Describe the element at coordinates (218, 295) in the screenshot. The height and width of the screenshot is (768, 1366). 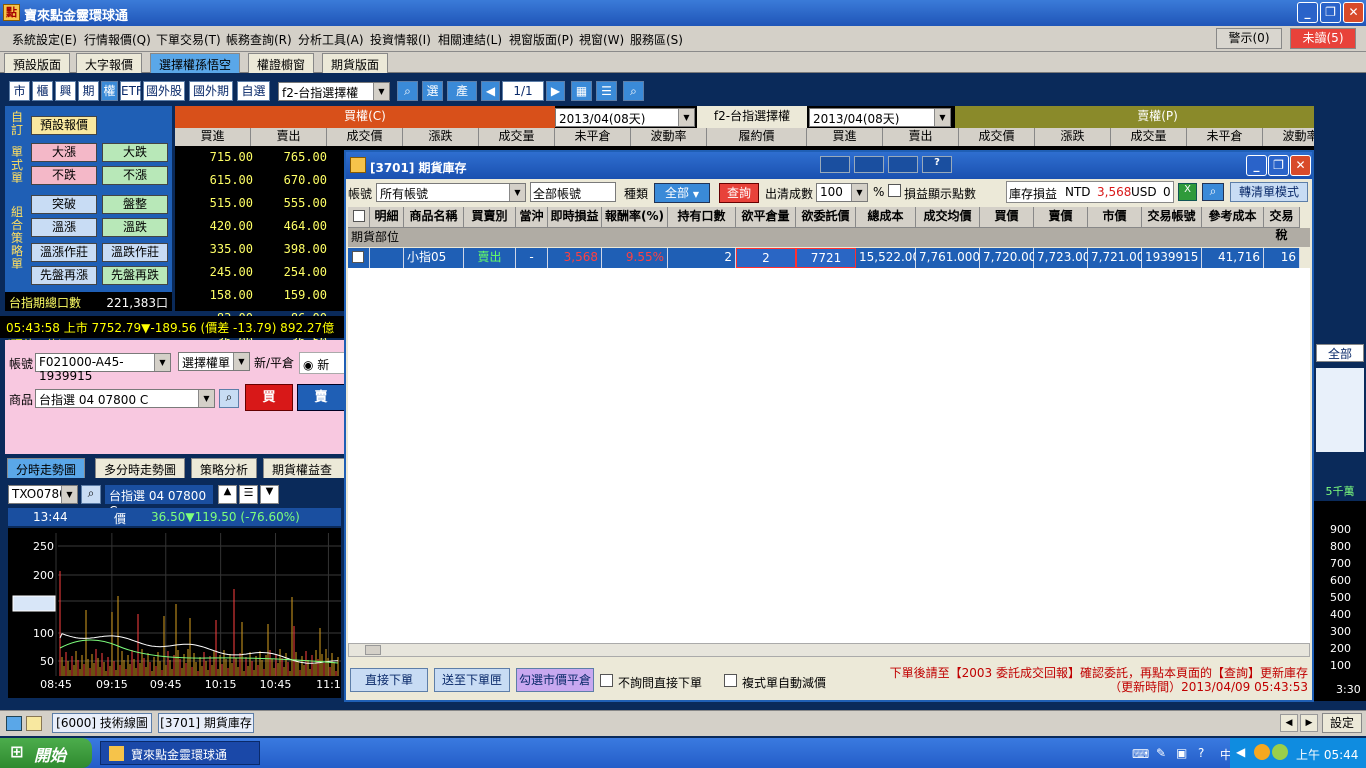
I see `quote-bid: 158.00` at that location.